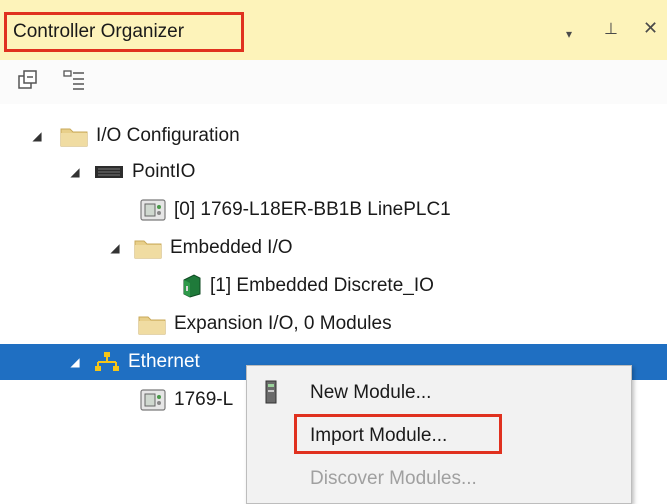  I want to click on tree-item-label: Expansion I/O, 0 Modules, so click(283, 323).